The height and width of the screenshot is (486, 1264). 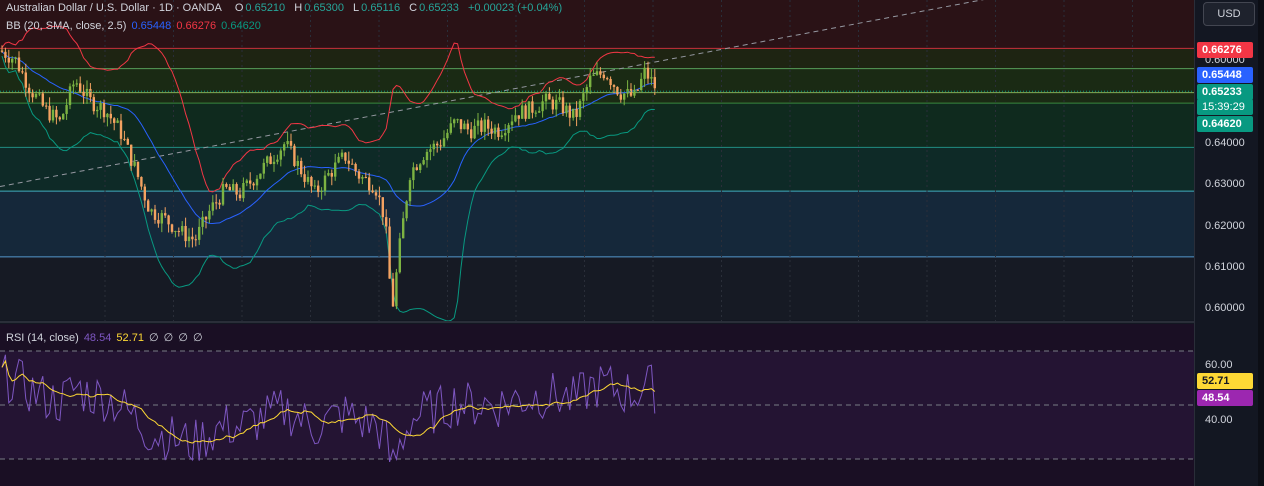 What do you see at coordinates (1261, 243) in the screenshot?
I see `right-scrollbar` at bounding box center [1261, 243].